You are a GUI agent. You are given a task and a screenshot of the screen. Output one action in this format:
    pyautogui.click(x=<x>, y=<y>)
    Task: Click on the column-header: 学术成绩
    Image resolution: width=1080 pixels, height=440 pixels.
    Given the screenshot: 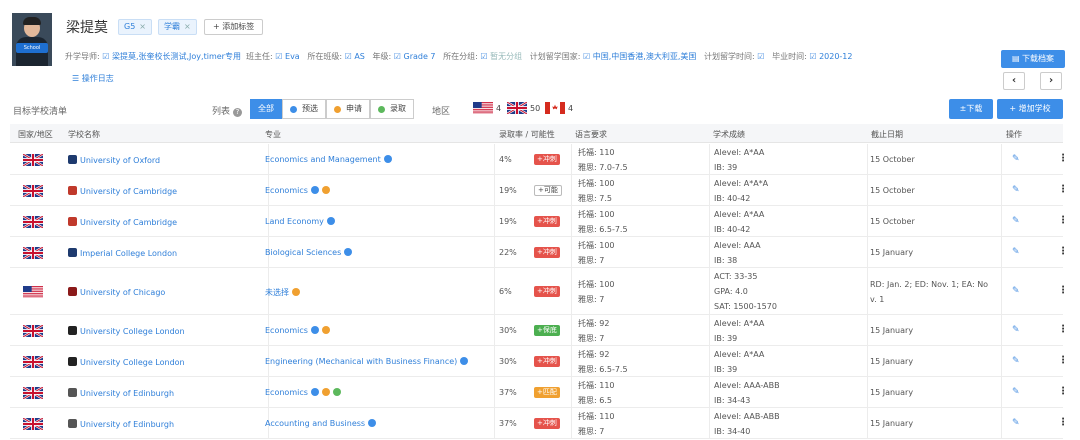 What is the action you would take?
    pyautogui.click(x=729, y=134)
    